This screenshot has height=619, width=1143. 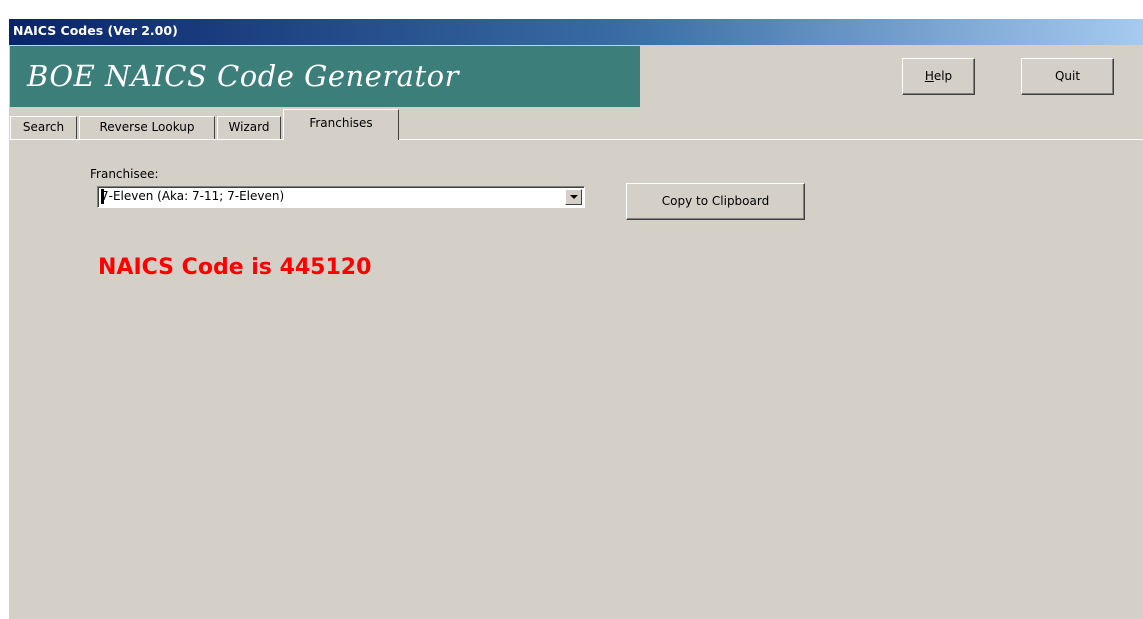 I want to click on copy-to-clipboard-button: Copy to Clipboard, so click(x=715, y=201).